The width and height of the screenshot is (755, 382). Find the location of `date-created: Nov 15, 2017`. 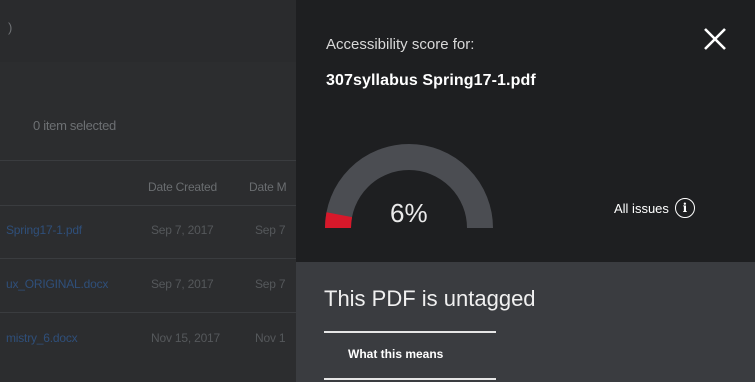

date-created: Nov 15, 2017 is located at coordinates (185, 338).